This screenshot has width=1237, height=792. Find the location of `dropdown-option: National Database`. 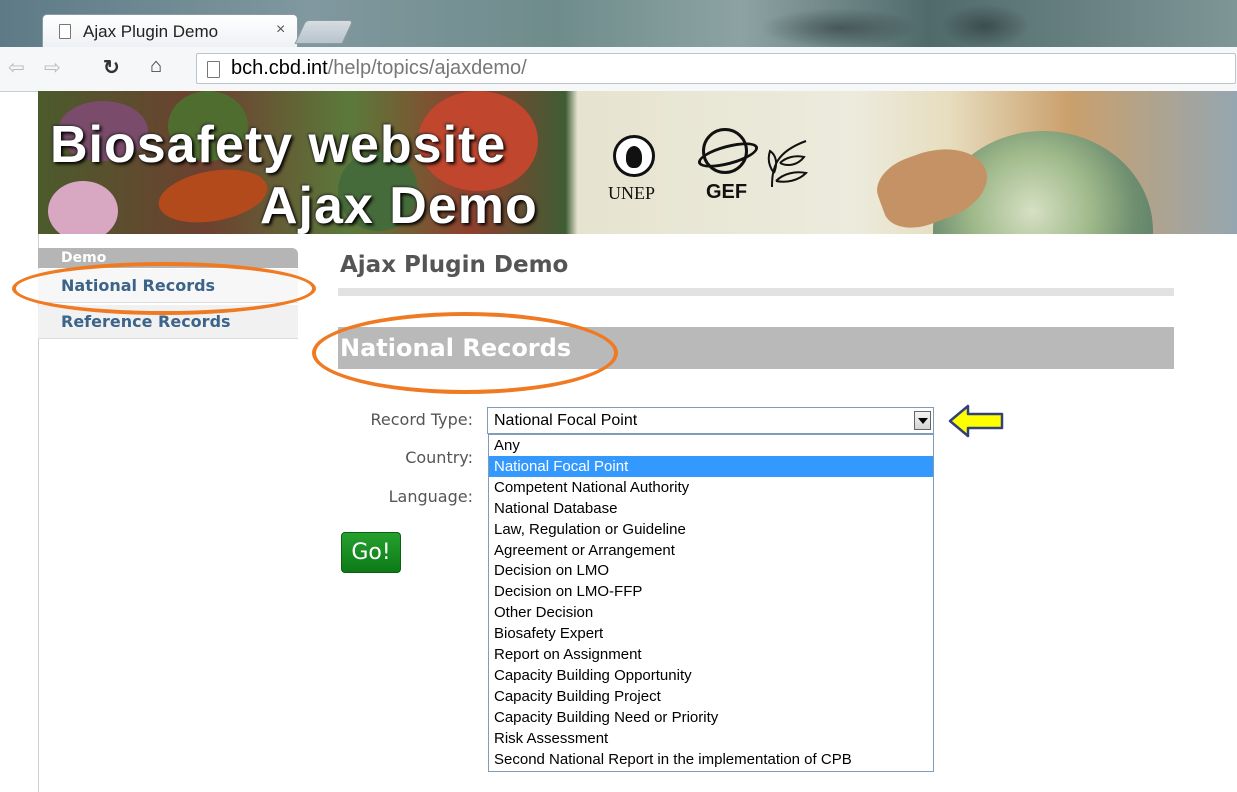

dropdown-option: National Database is located at coordinates (711, 508).